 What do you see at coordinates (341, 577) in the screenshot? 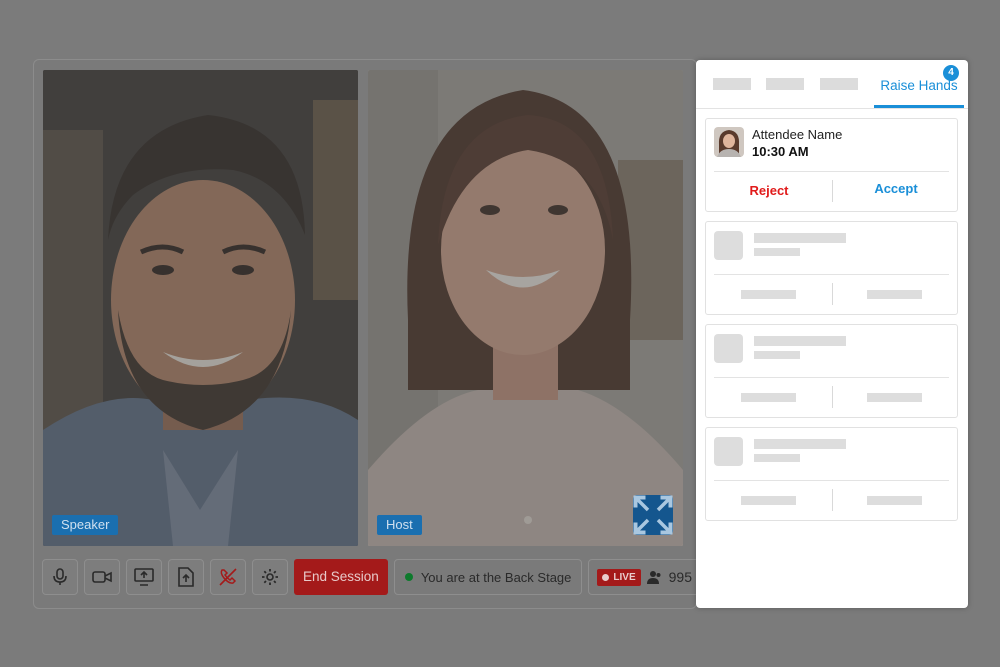
I see `end-session-button: End Session` at bounding box center [341, 577].